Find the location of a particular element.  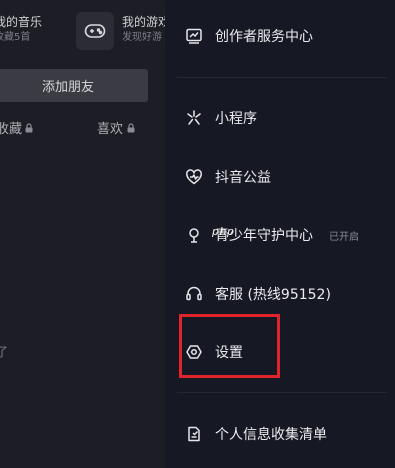

watermark: php is located at coordinates (223, 231).